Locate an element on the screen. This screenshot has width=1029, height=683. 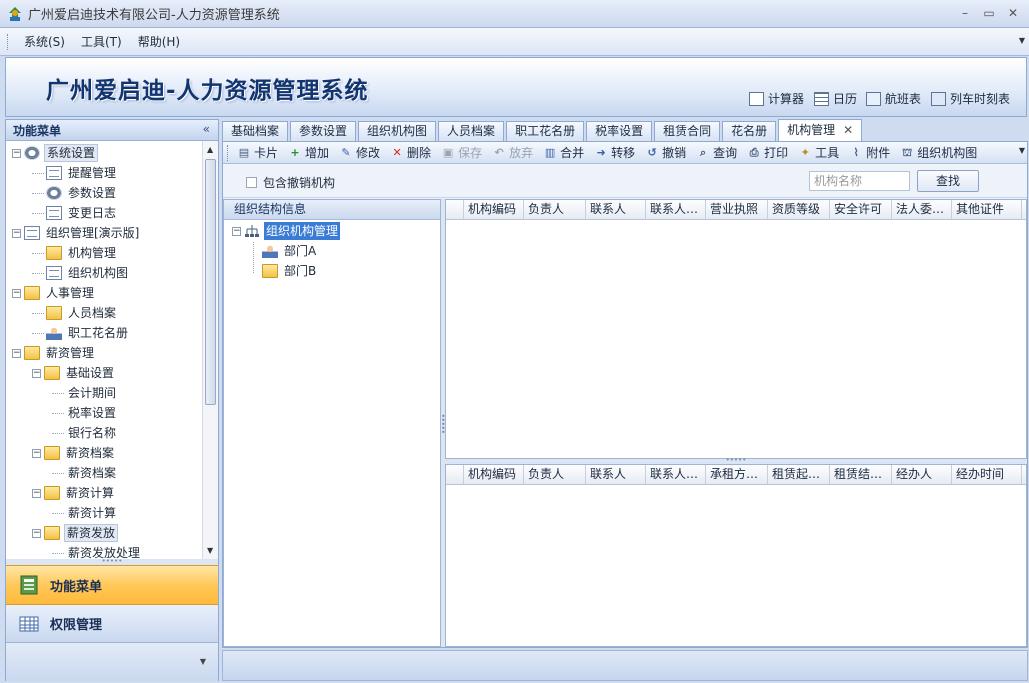
calculator-button: 计算器 is located at coordinates (776, 98).